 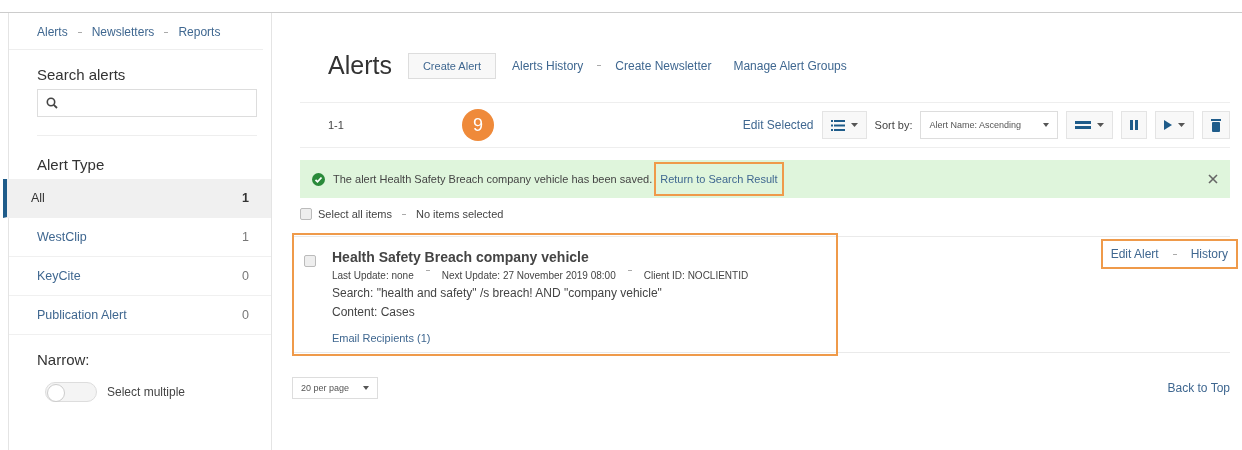 What do you see at coordinates (989, 125) in the screenshot?
I see `sort-dropdown: Alert Name: Ascending` at bounding box center [989, 125].